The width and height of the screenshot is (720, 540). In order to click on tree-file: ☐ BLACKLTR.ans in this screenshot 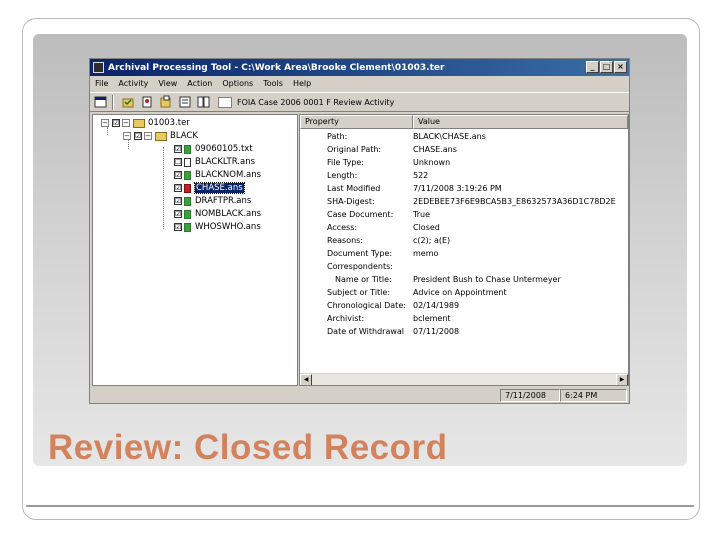, I will do `click(214, 162)`.